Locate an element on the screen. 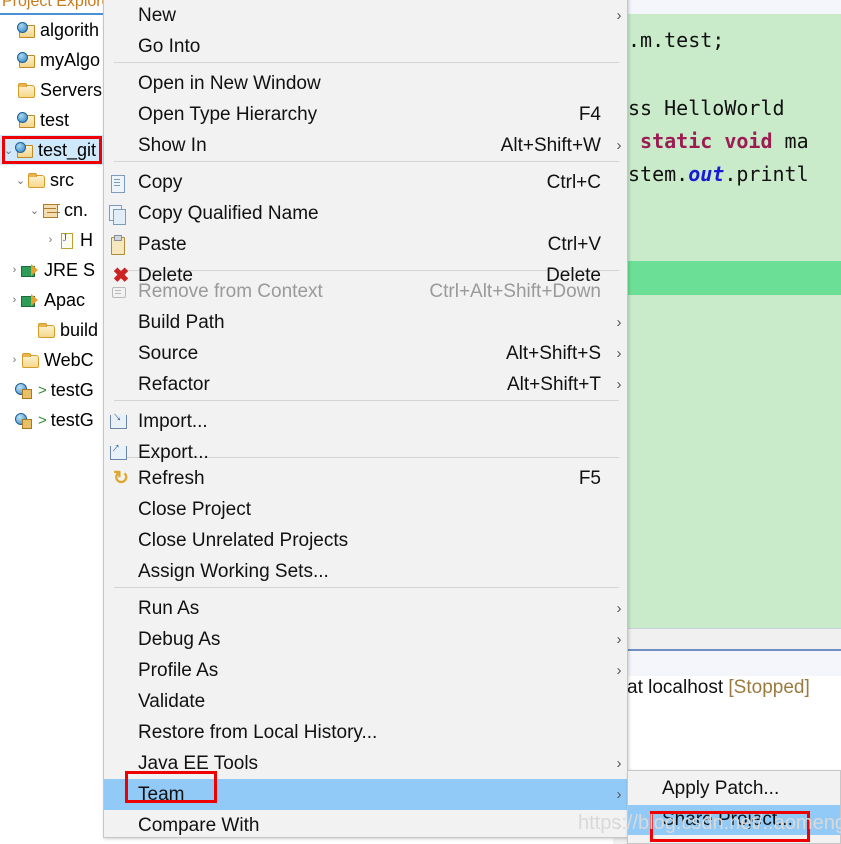 This screenshot has height=844, width=841. tree-item-h: ›H is located at coordinates (54, 240).